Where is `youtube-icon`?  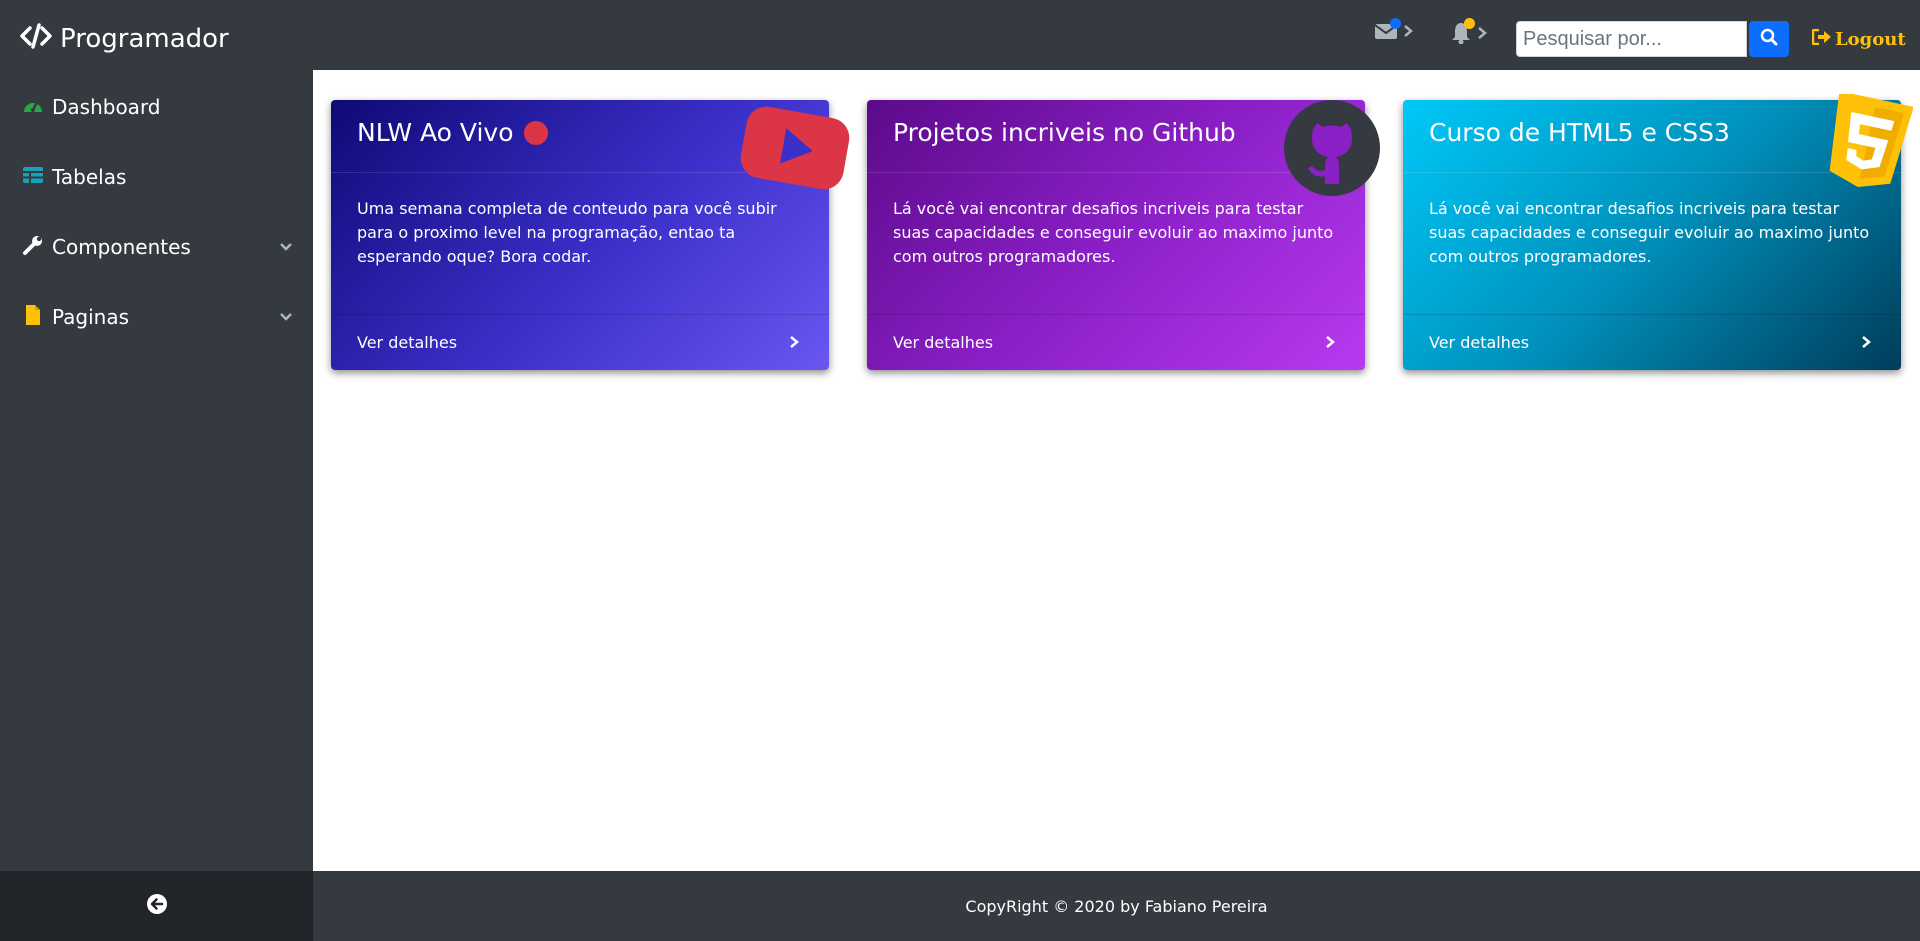 youtube-icon is located at coordinates (795, 150).